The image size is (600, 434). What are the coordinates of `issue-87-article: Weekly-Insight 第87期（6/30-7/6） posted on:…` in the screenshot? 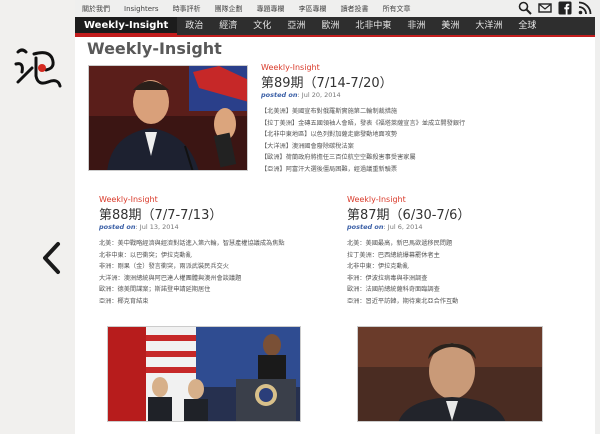 It's located at (467, 251).